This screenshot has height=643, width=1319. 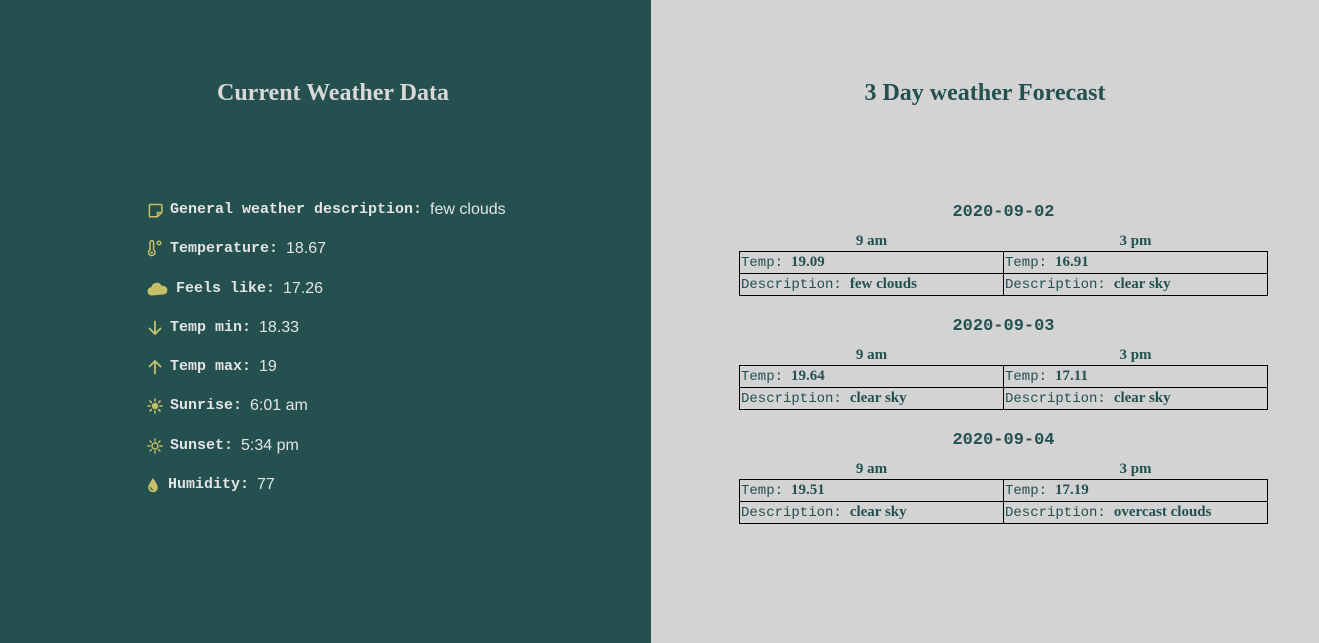 What do you see at coordinates (808, 490) in the screenshot?
I see `temp-value: 19.51` at bounding box center [808, 490].